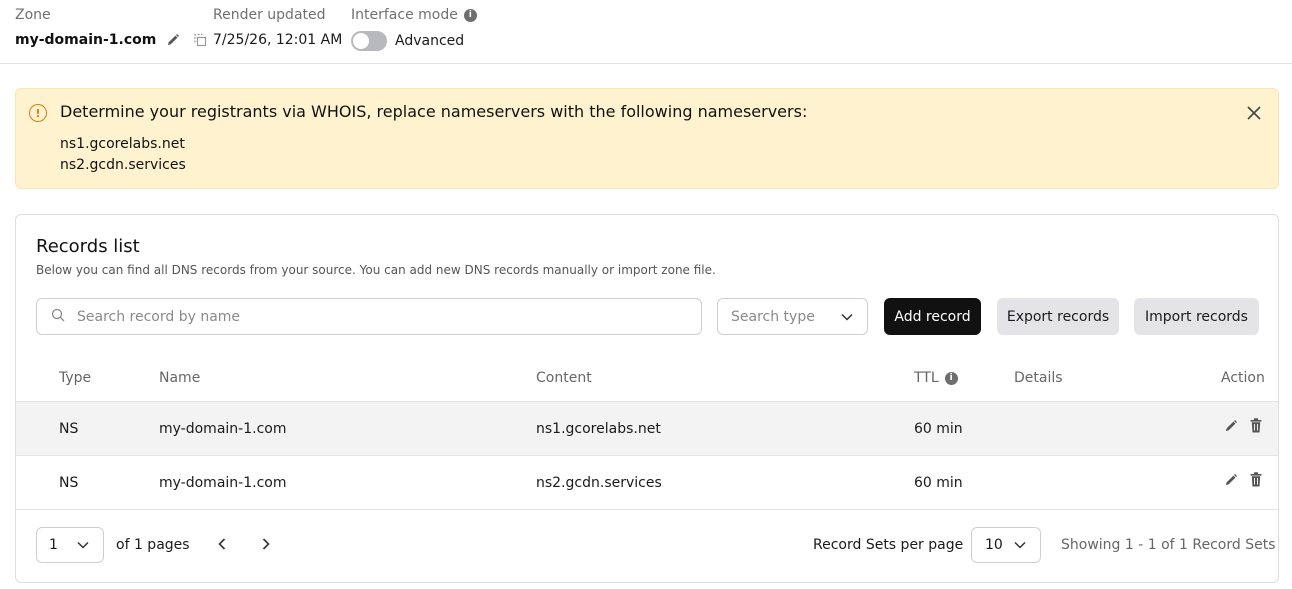 The image size is (1292, 589). What do you see at coordinates (564, 378) in the screenshot?
I see `column-content: Content` at bounding box center [564, 378].